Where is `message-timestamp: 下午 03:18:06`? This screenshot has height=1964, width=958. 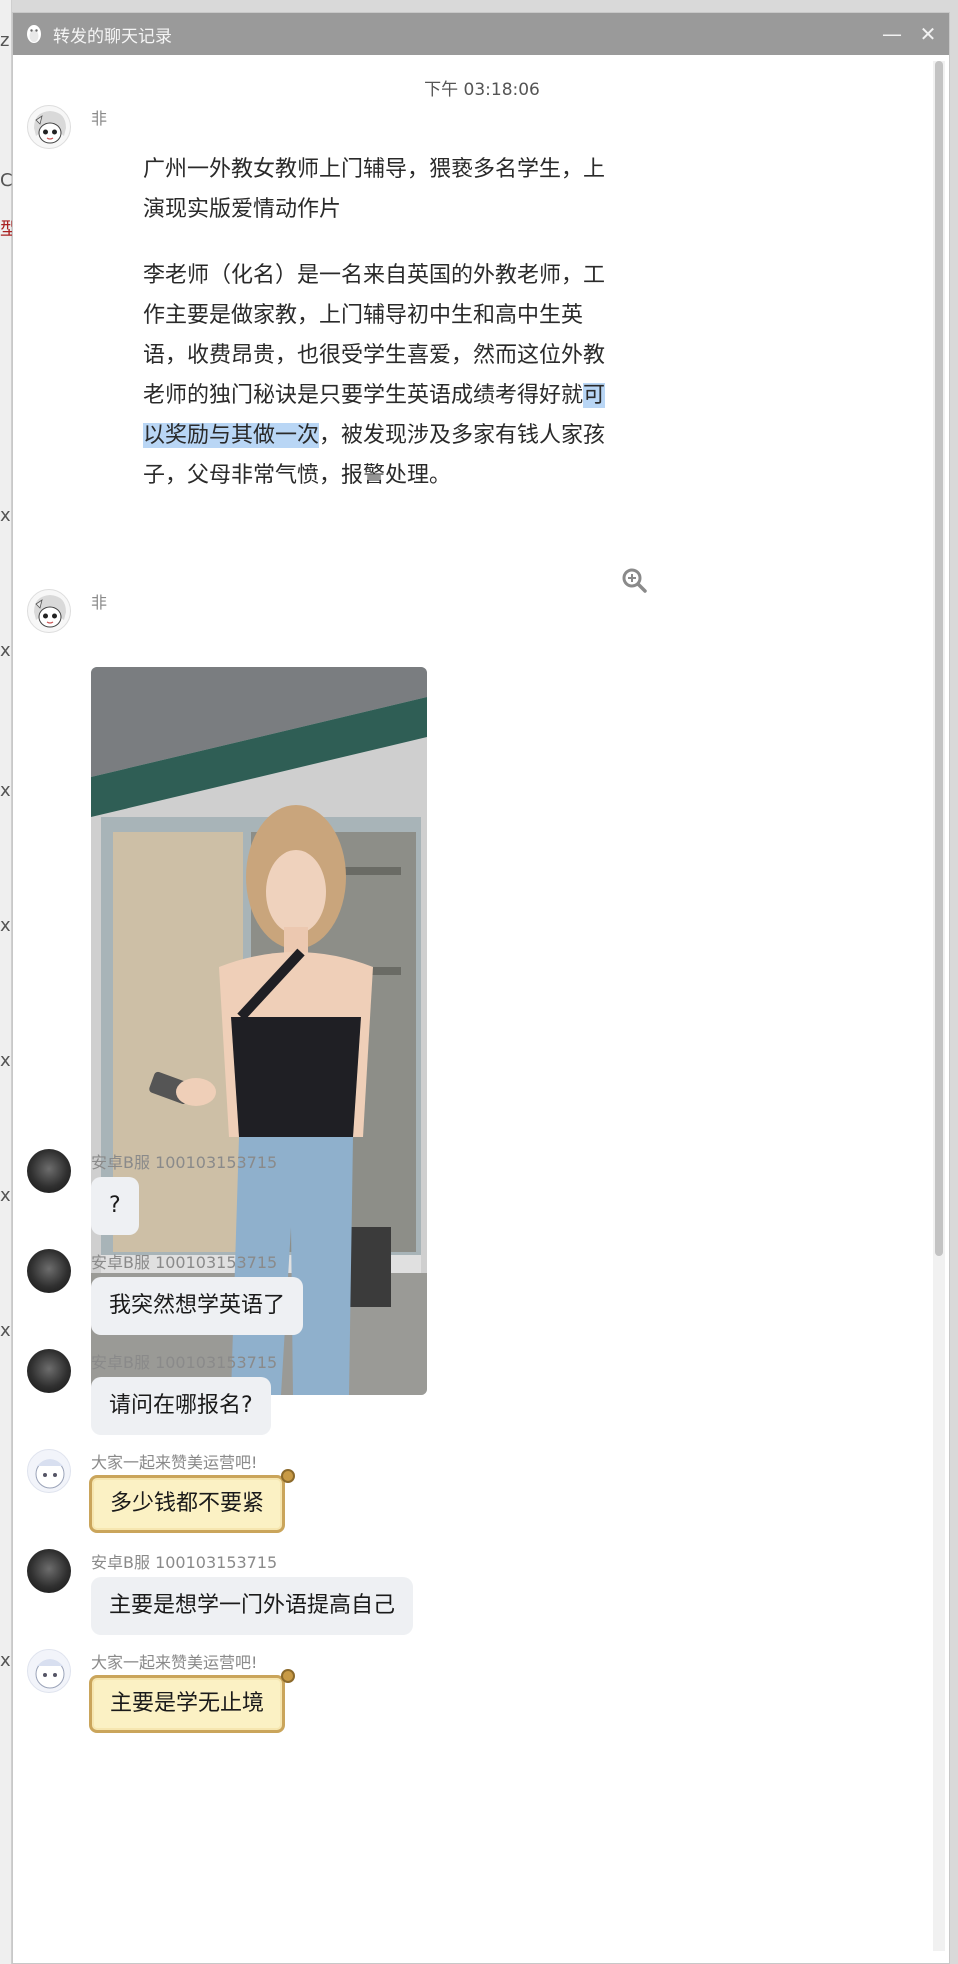
message-timestamp: 下午 03:18:06 is located at coordinates (482, 90).